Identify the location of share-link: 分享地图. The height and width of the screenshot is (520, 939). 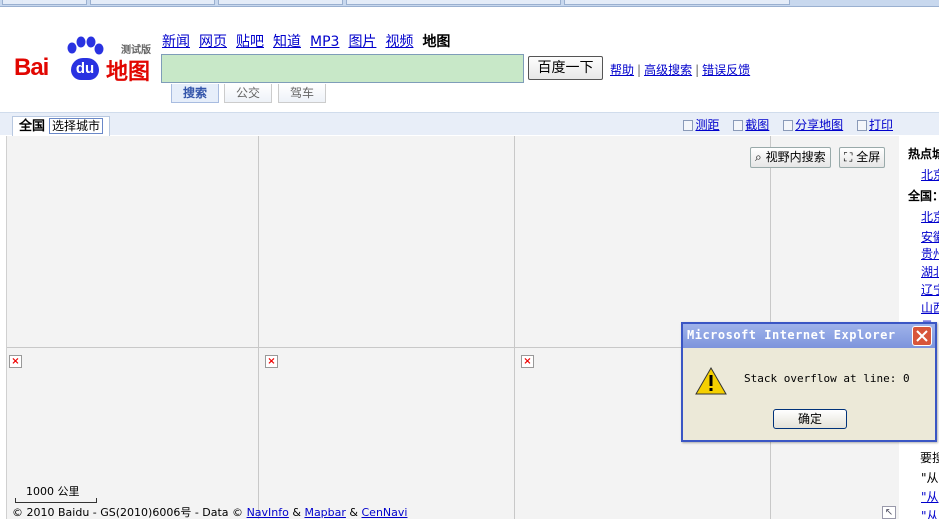
(819, 125).